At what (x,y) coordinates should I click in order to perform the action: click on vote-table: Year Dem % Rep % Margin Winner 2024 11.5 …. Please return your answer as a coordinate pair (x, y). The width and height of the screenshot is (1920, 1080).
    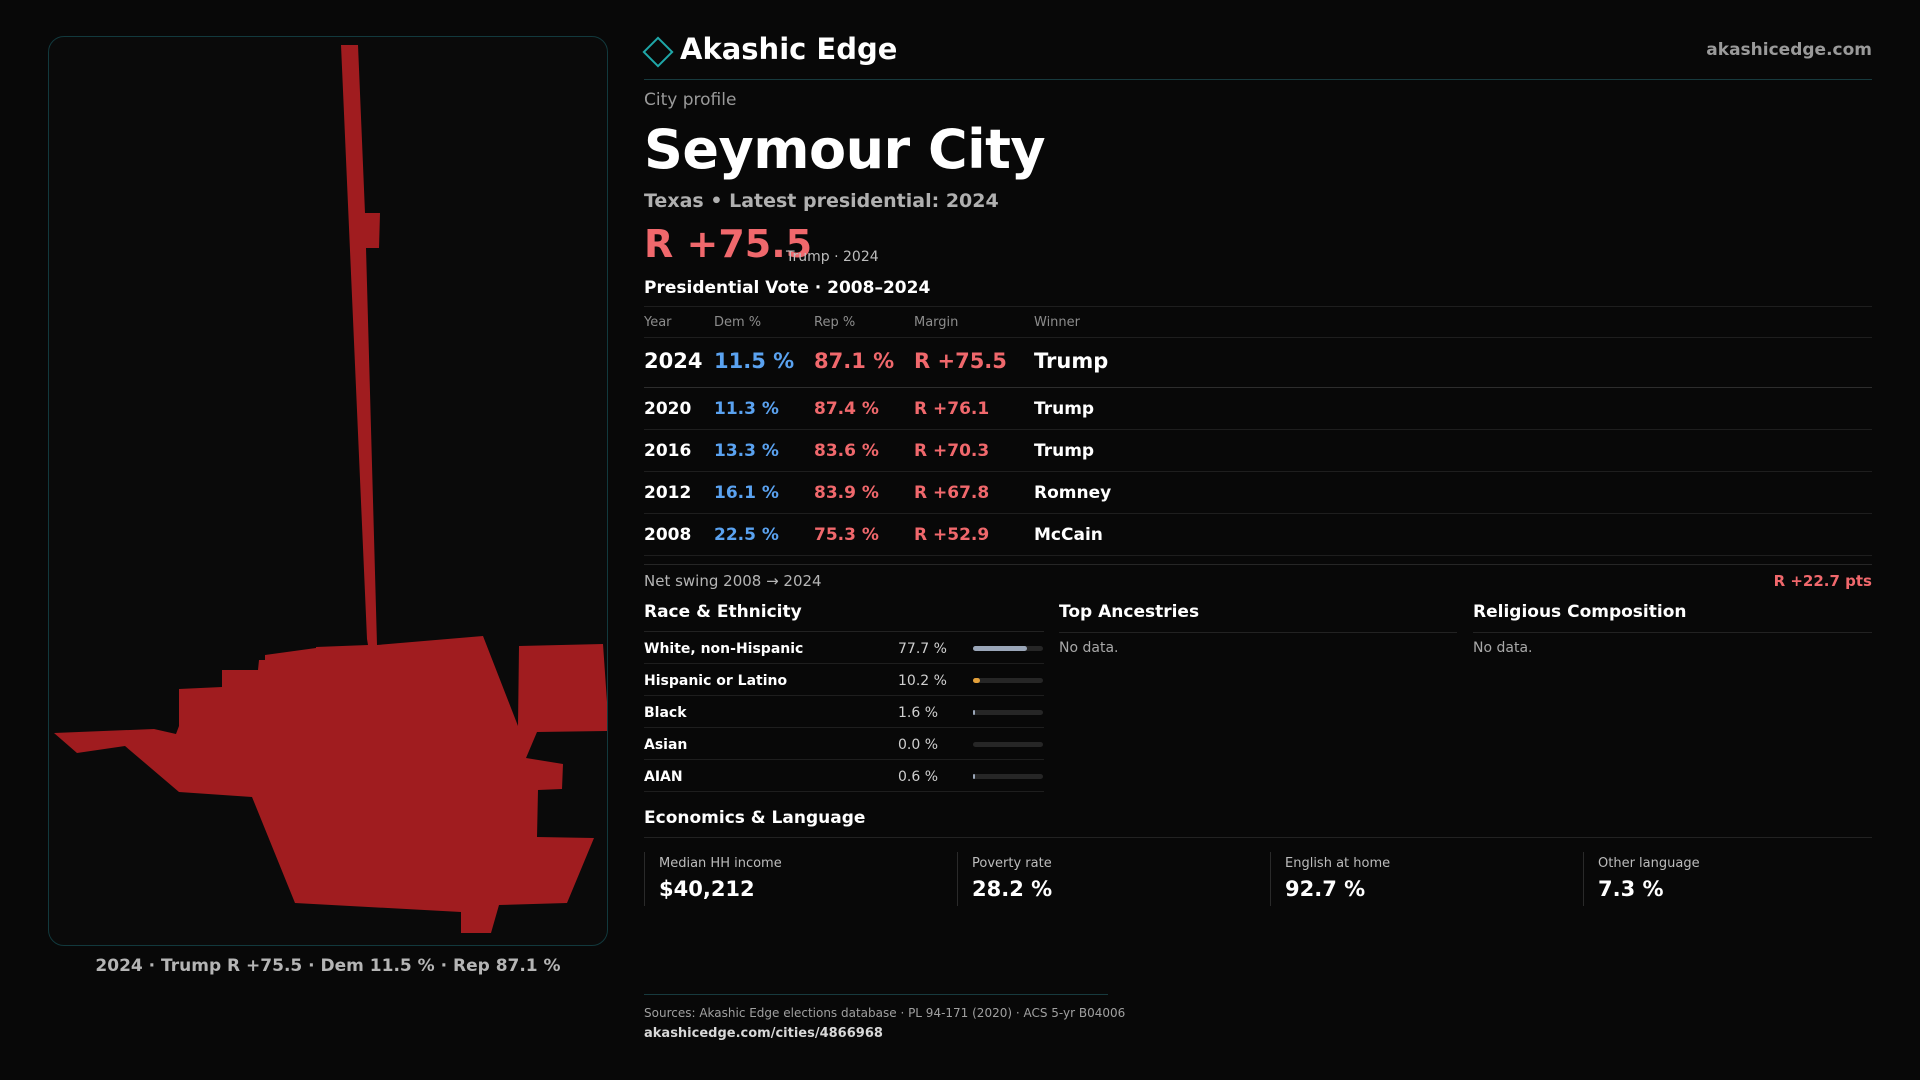
    Looking at the image, I should click on (1258, 431).